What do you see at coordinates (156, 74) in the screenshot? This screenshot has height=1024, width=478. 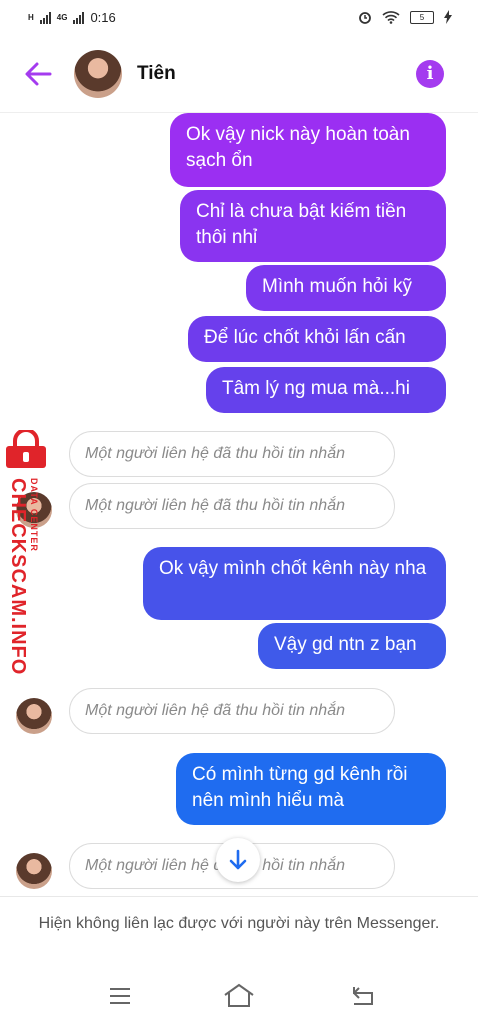 I see `contact-name: Tiên` at bounding box center [156, 74].